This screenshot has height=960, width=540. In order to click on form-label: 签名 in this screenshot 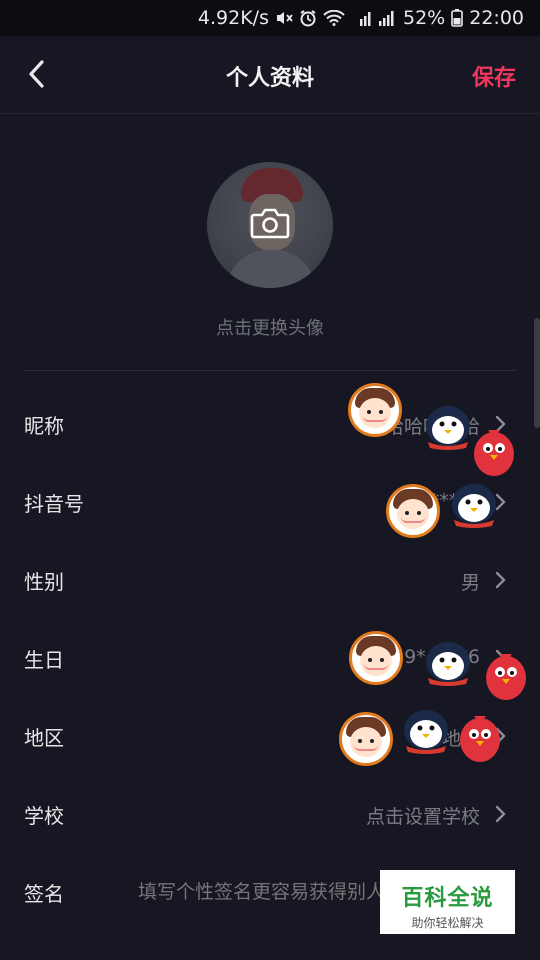, I will do `click(44, 894)`.